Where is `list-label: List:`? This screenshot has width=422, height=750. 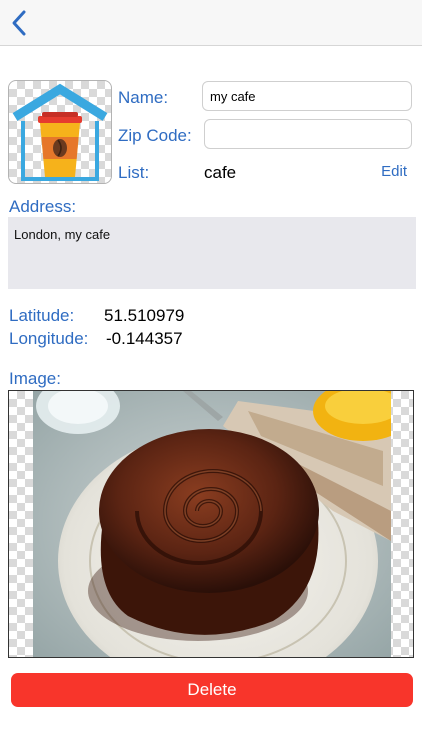
list-label: List: is located at coordinates (134, 172).